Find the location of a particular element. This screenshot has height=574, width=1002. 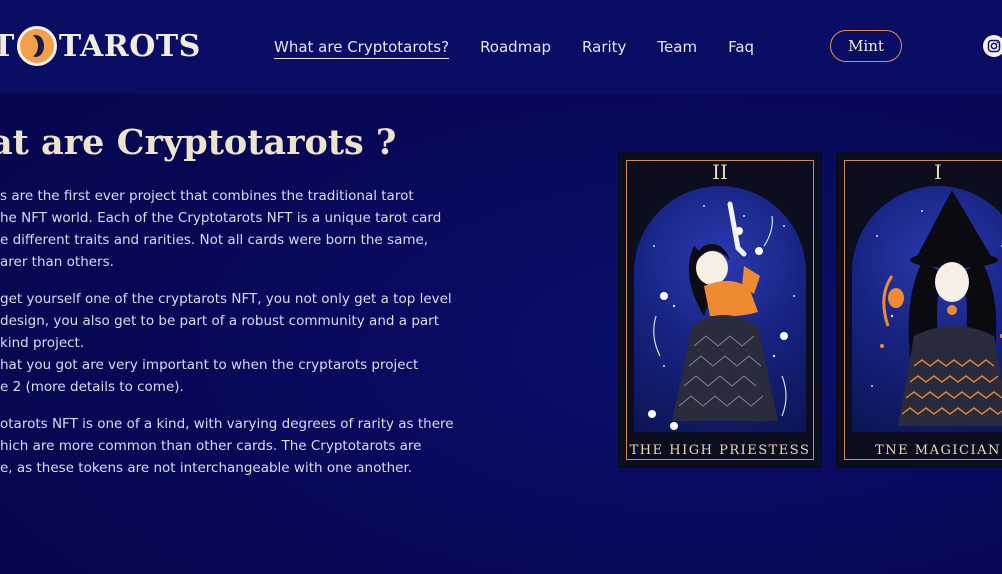

tarot-card-magician: I TNE MAGICIAN is located at coordinates (919, 310).